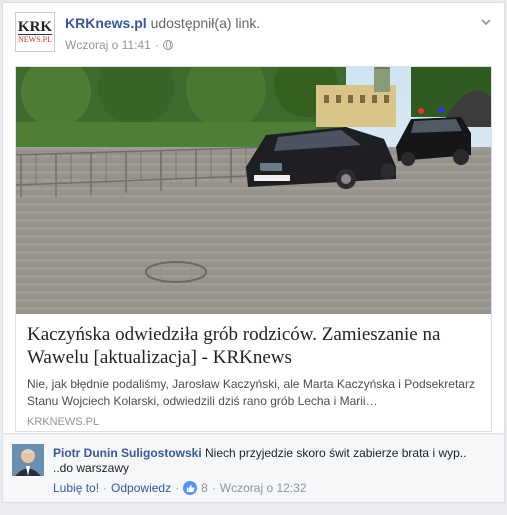  What do you see at coordinates (76, 488) in the screenshot?
I see `like-button: Lubię to!` at bounding box center [76, 488].